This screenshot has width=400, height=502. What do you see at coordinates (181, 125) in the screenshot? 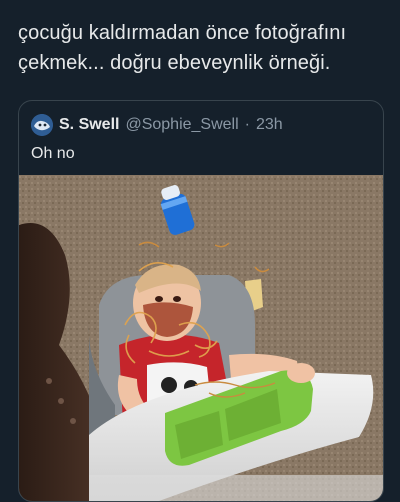
I see `author-handle: @Sophie_Swell` at bounding box center [181, 125].